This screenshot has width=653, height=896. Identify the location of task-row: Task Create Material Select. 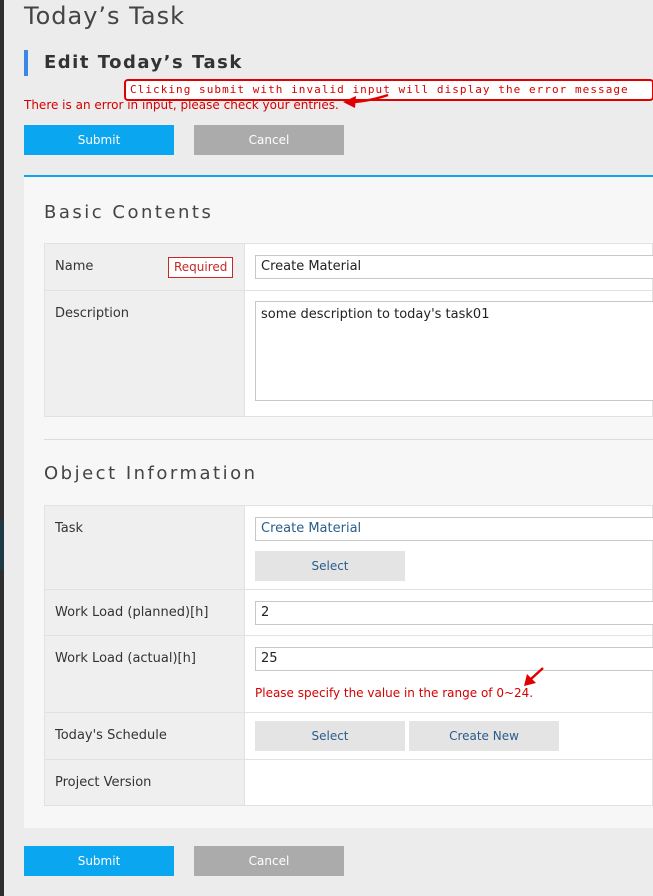
(348, 547).